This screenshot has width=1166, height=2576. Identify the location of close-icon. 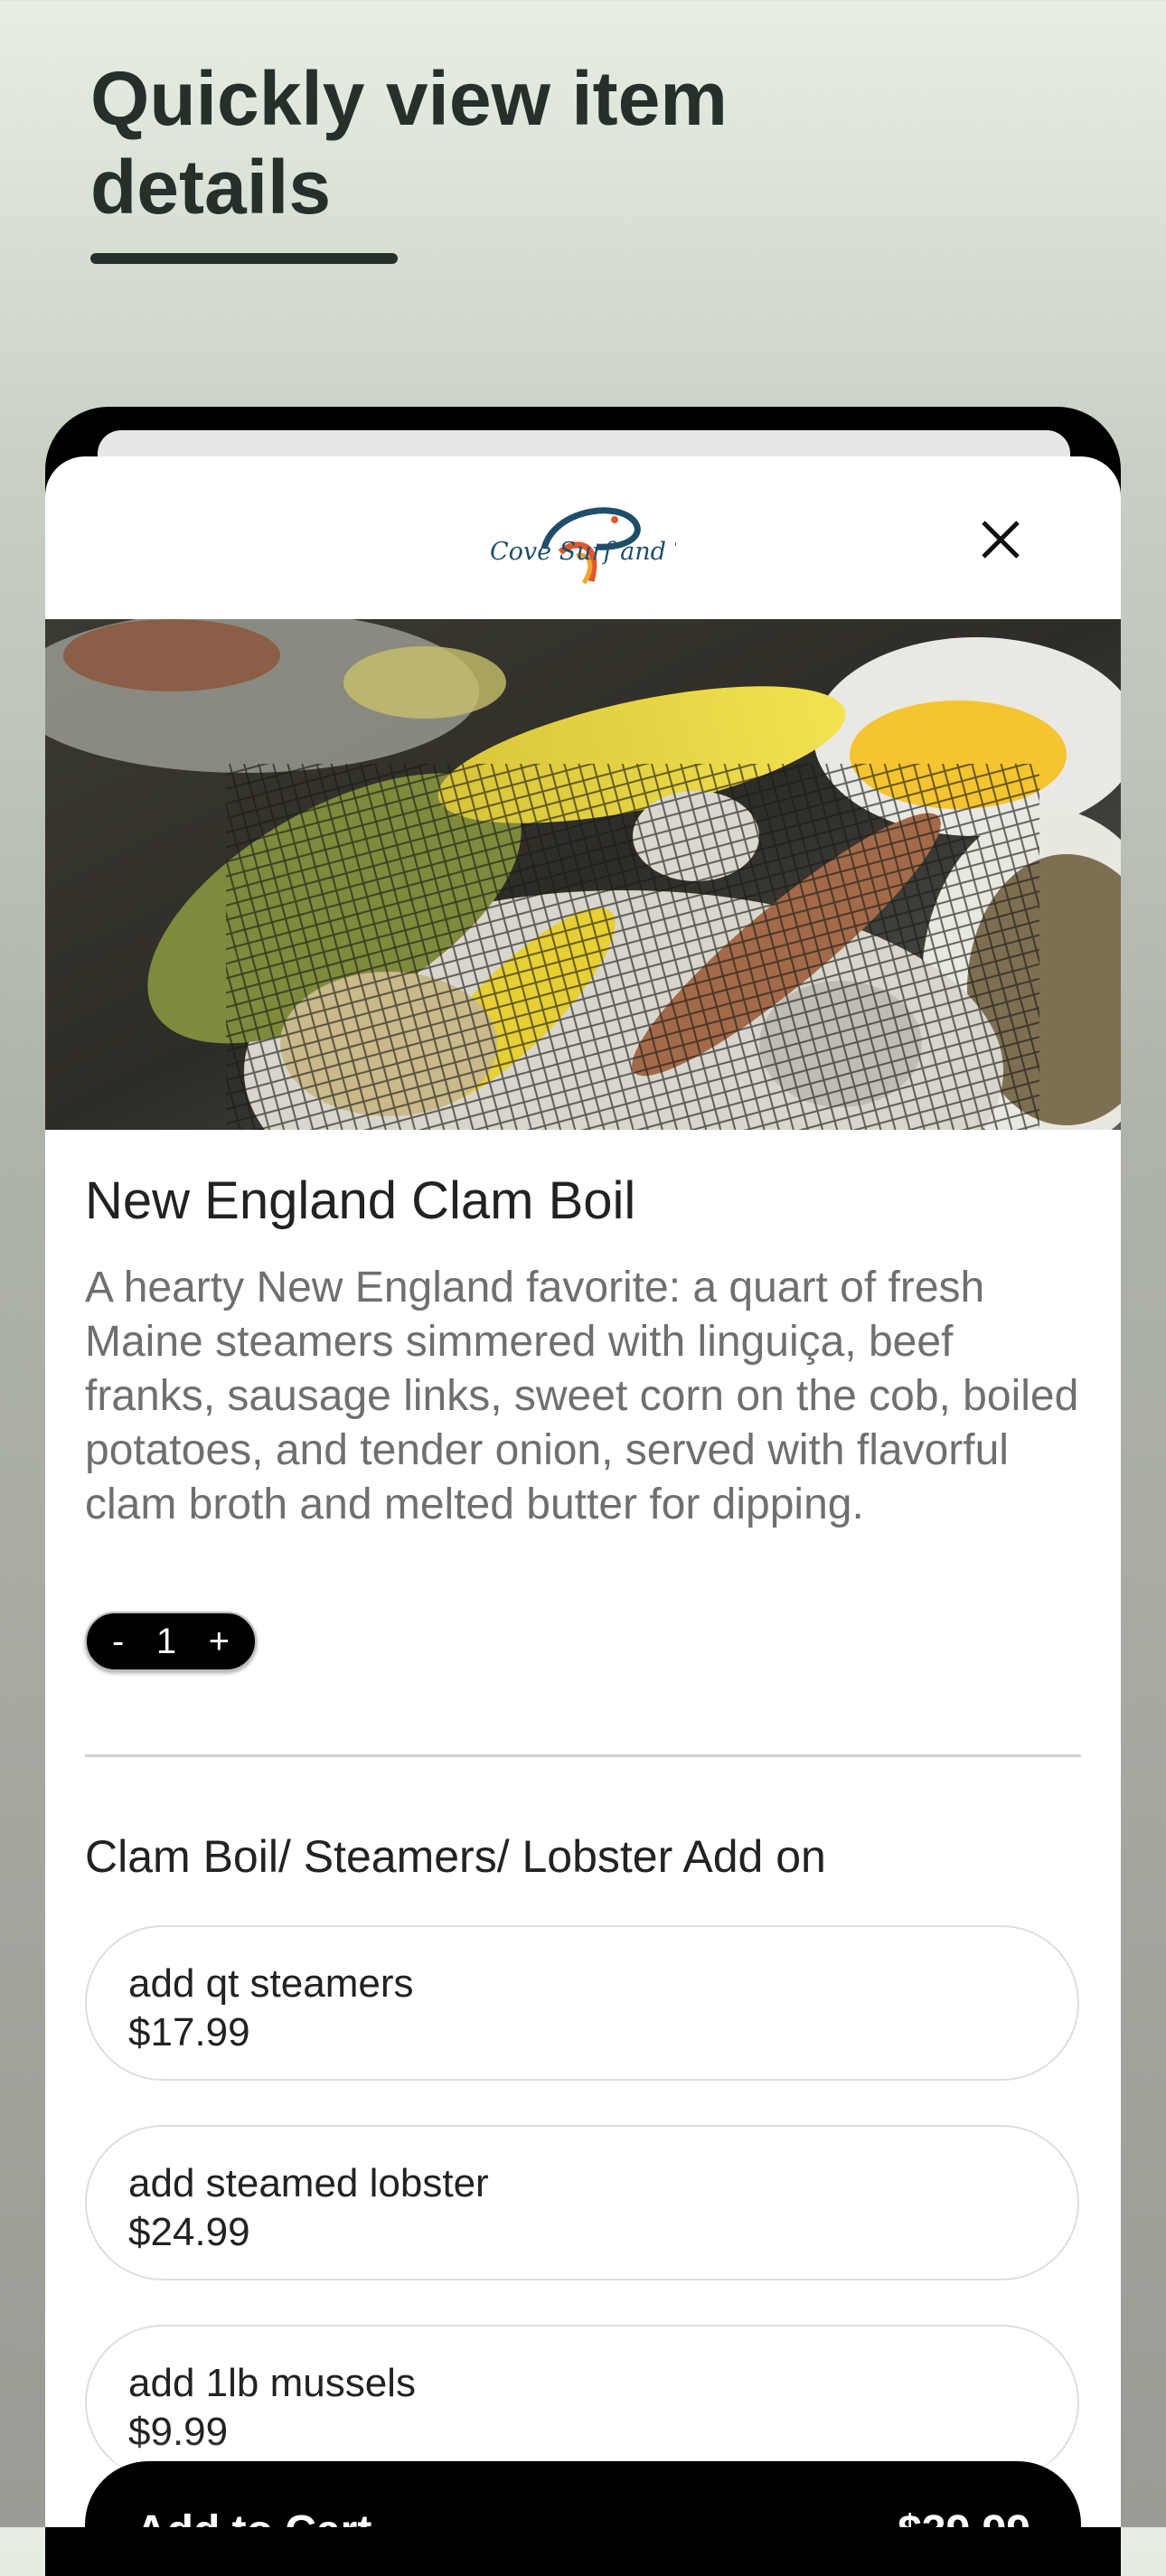
(999, 537).